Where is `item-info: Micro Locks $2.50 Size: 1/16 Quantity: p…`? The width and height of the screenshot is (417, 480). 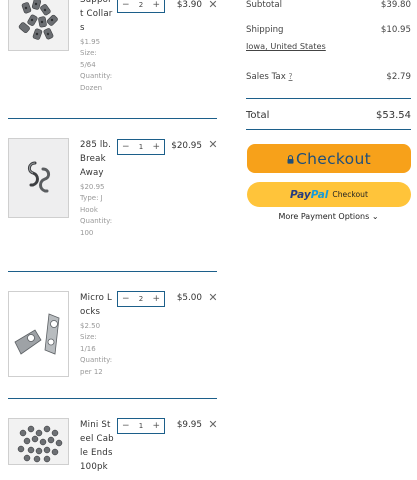
item-info: Micro Locks $2.50 Size: 1/16 Quantity: p… is located at coordinates (97, 334).